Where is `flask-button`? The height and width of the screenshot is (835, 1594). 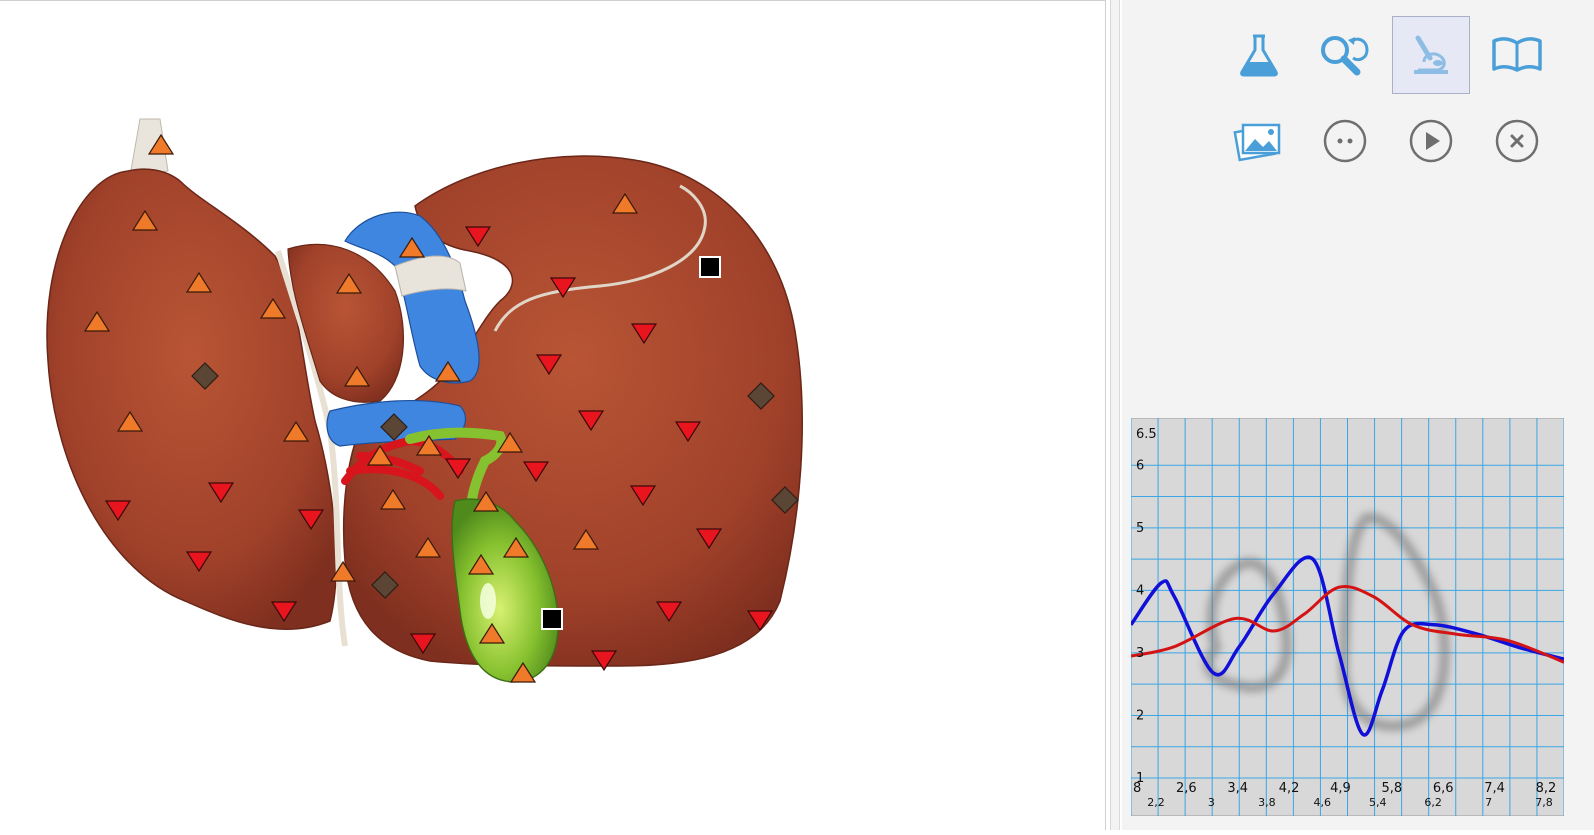 flask-button is located at coordinates (1259, 55).